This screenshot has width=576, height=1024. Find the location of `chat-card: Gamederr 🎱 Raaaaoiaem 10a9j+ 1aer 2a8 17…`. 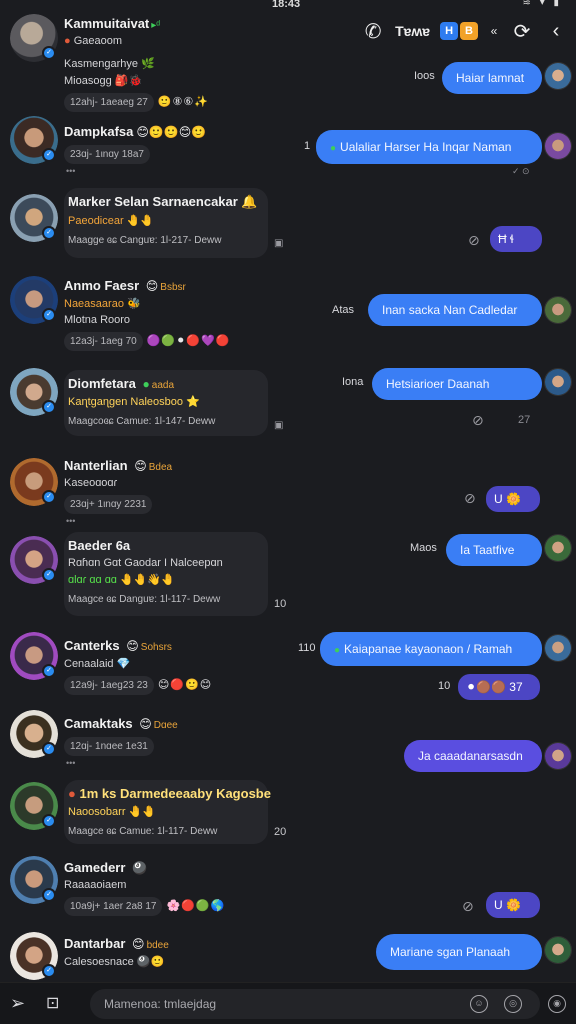

chat-card: Gamederr 🎱 Raaaaoiaem 10a9j+ 1aer 2a8 17… is located at coordinates (166, 888).